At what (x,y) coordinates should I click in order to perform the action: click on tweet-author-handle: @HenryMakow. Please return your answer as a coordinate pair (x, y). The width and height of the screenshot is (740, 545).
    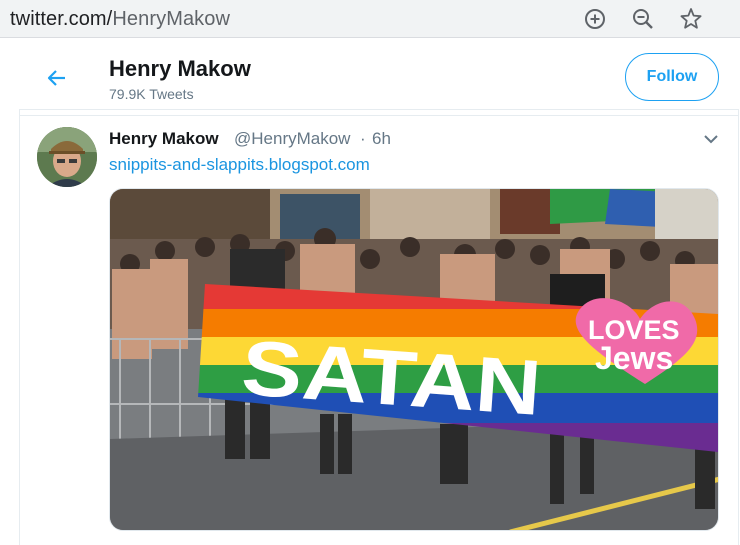
    Looking at the image, I should click on (292, 139).